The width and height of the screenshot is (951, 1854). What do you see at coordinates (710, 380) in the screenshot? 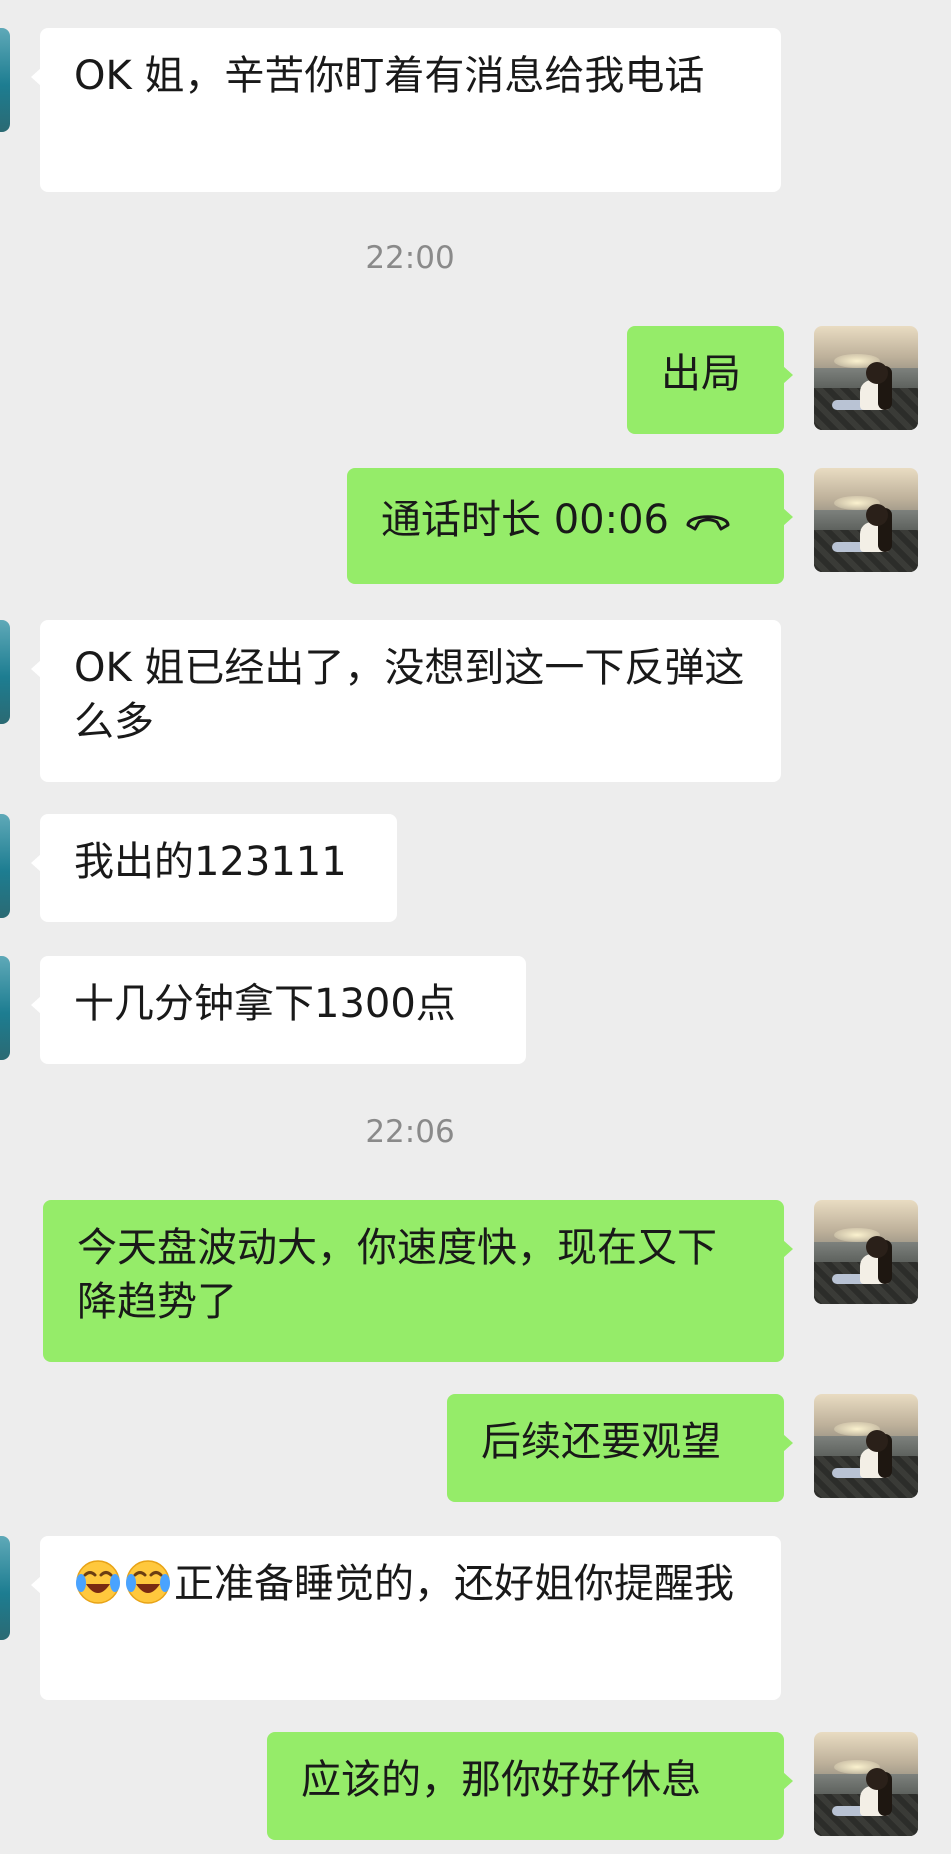
I see `message-bubble-outgoing: 出局` at bounding box center [710, 380].